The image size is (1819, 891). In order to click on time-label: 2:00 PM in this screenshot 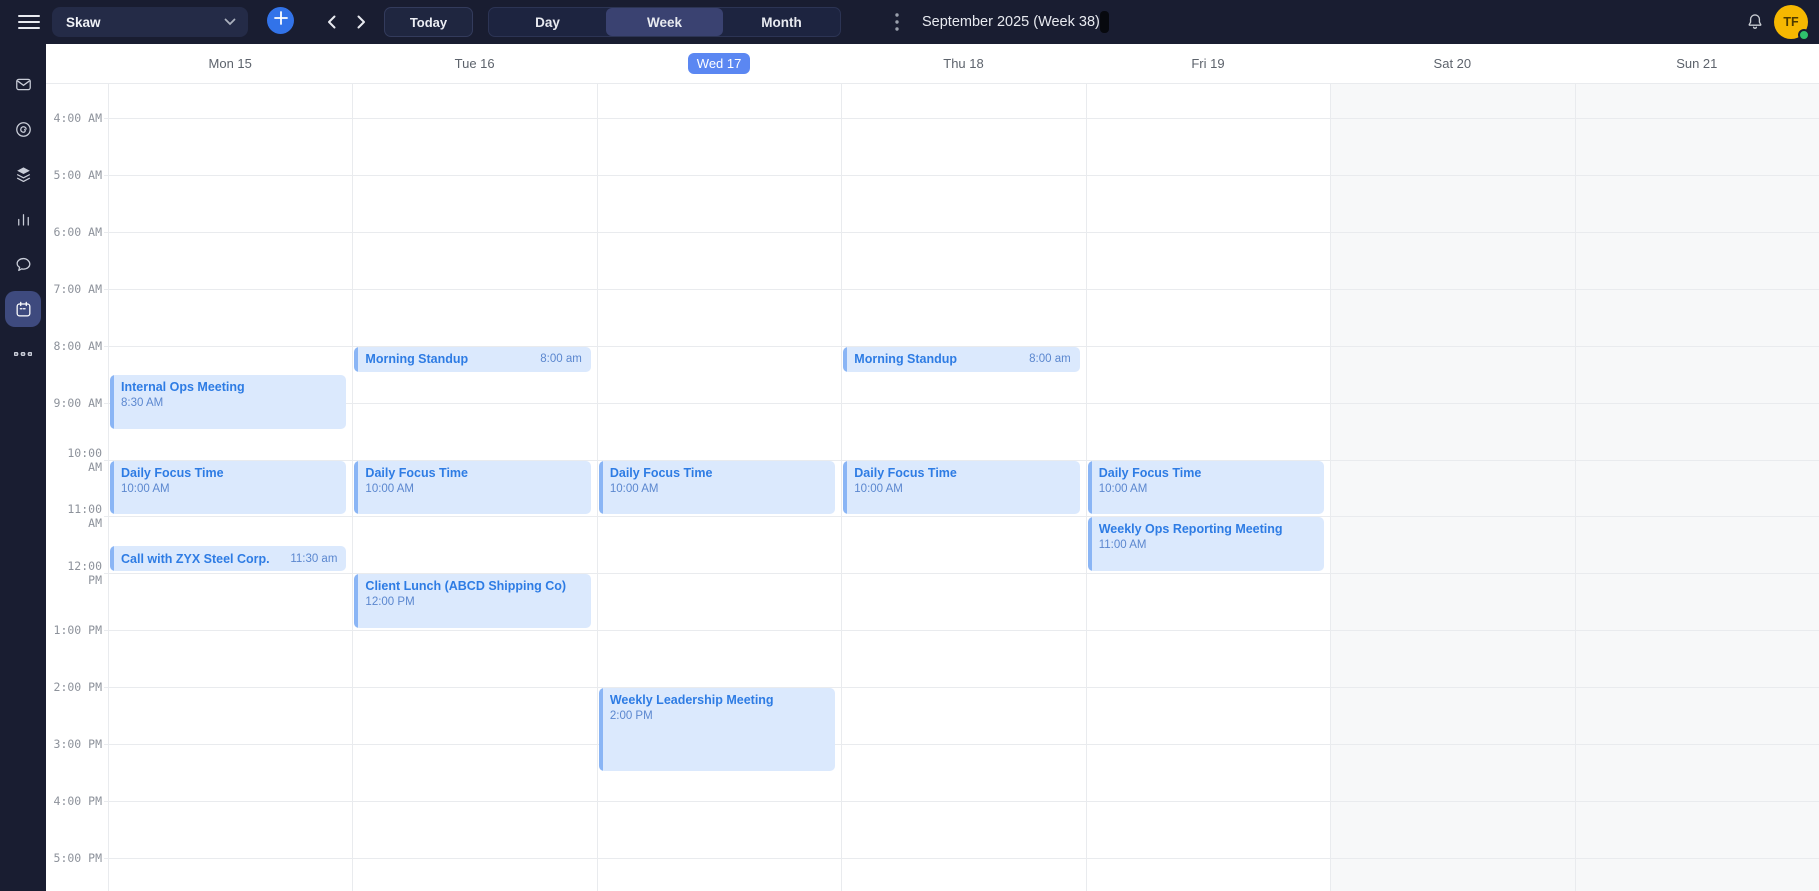, I will do `click(74, 687)`.